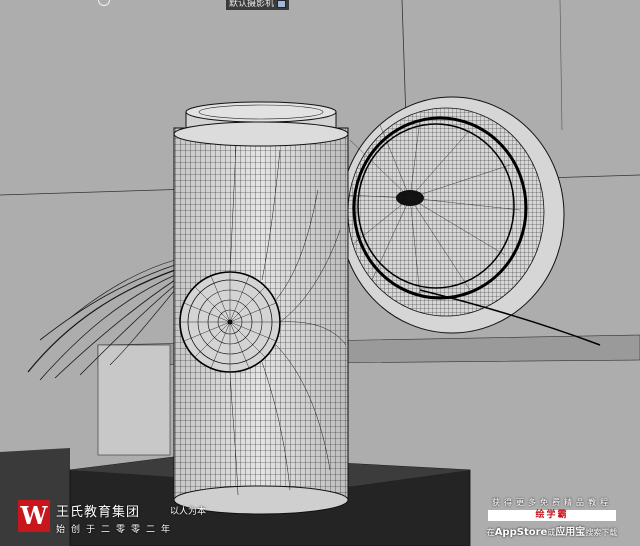 Image resolution: width=640 pixels, height=546 pixels. I want to click on watermark-brand: W 王氏教育集团 以人为本 始创于二零零二年, so click(128, 519).